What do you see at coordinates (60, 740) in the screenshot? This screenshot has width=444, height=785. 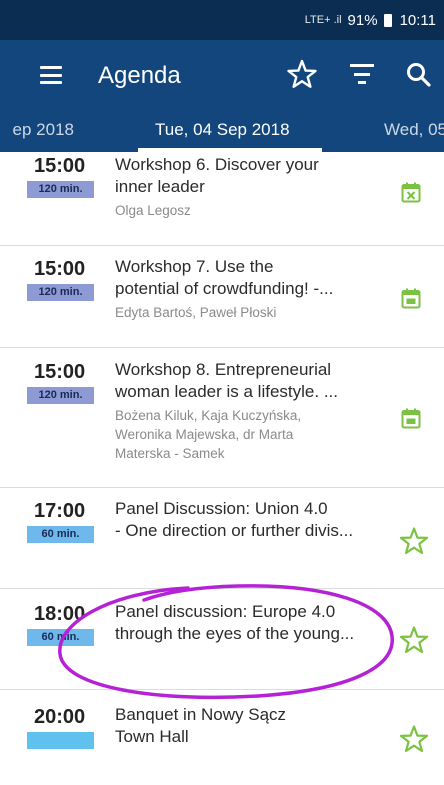 I see `duration-badge` at bounding box center [60, 740].